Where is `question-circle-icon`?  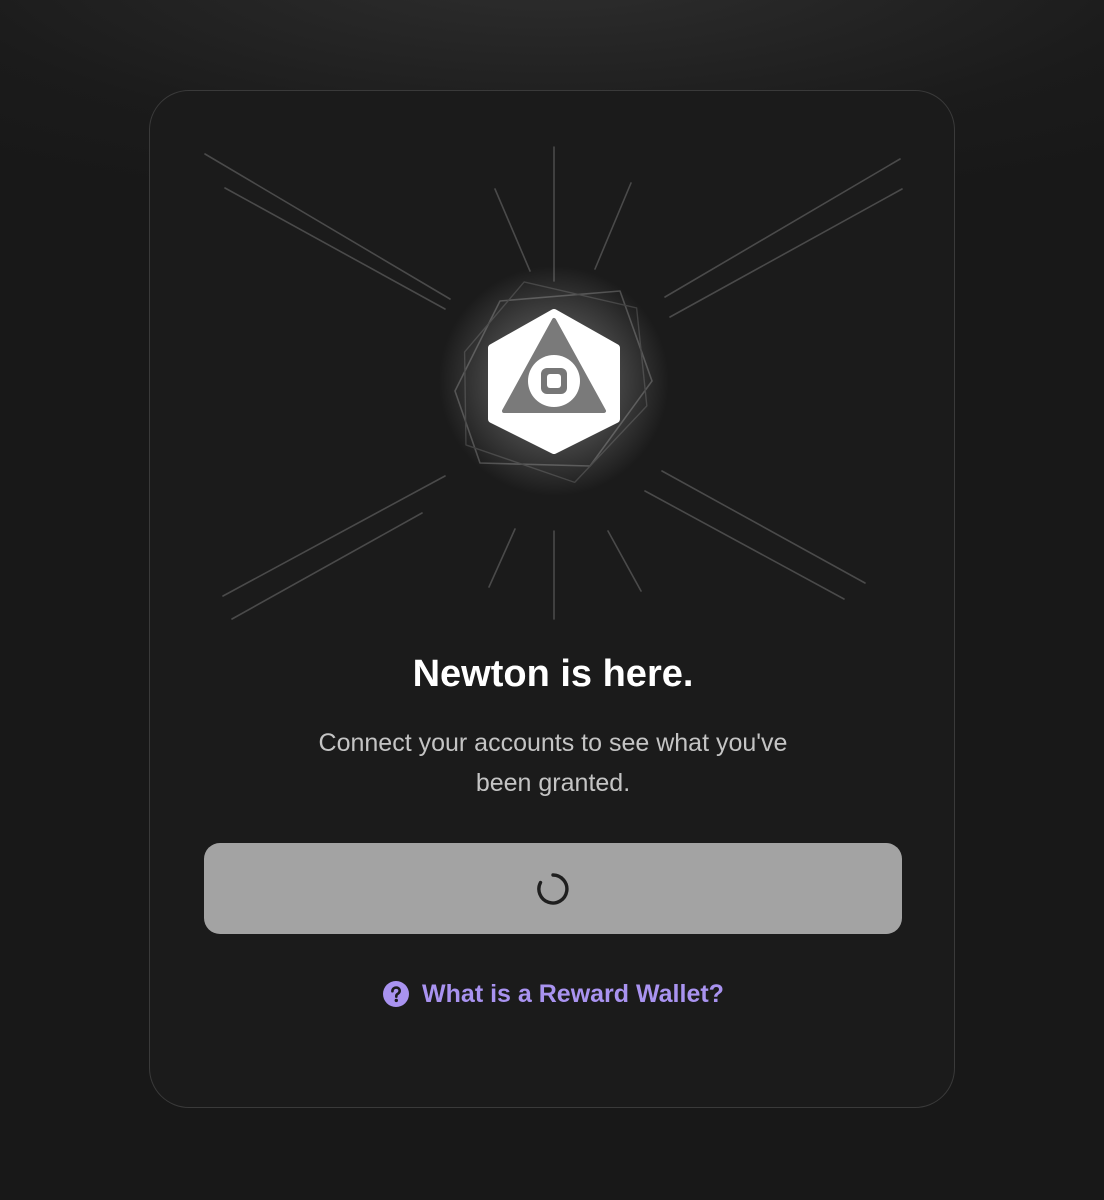 question-circle-icon is located at coordinates (396, 994).